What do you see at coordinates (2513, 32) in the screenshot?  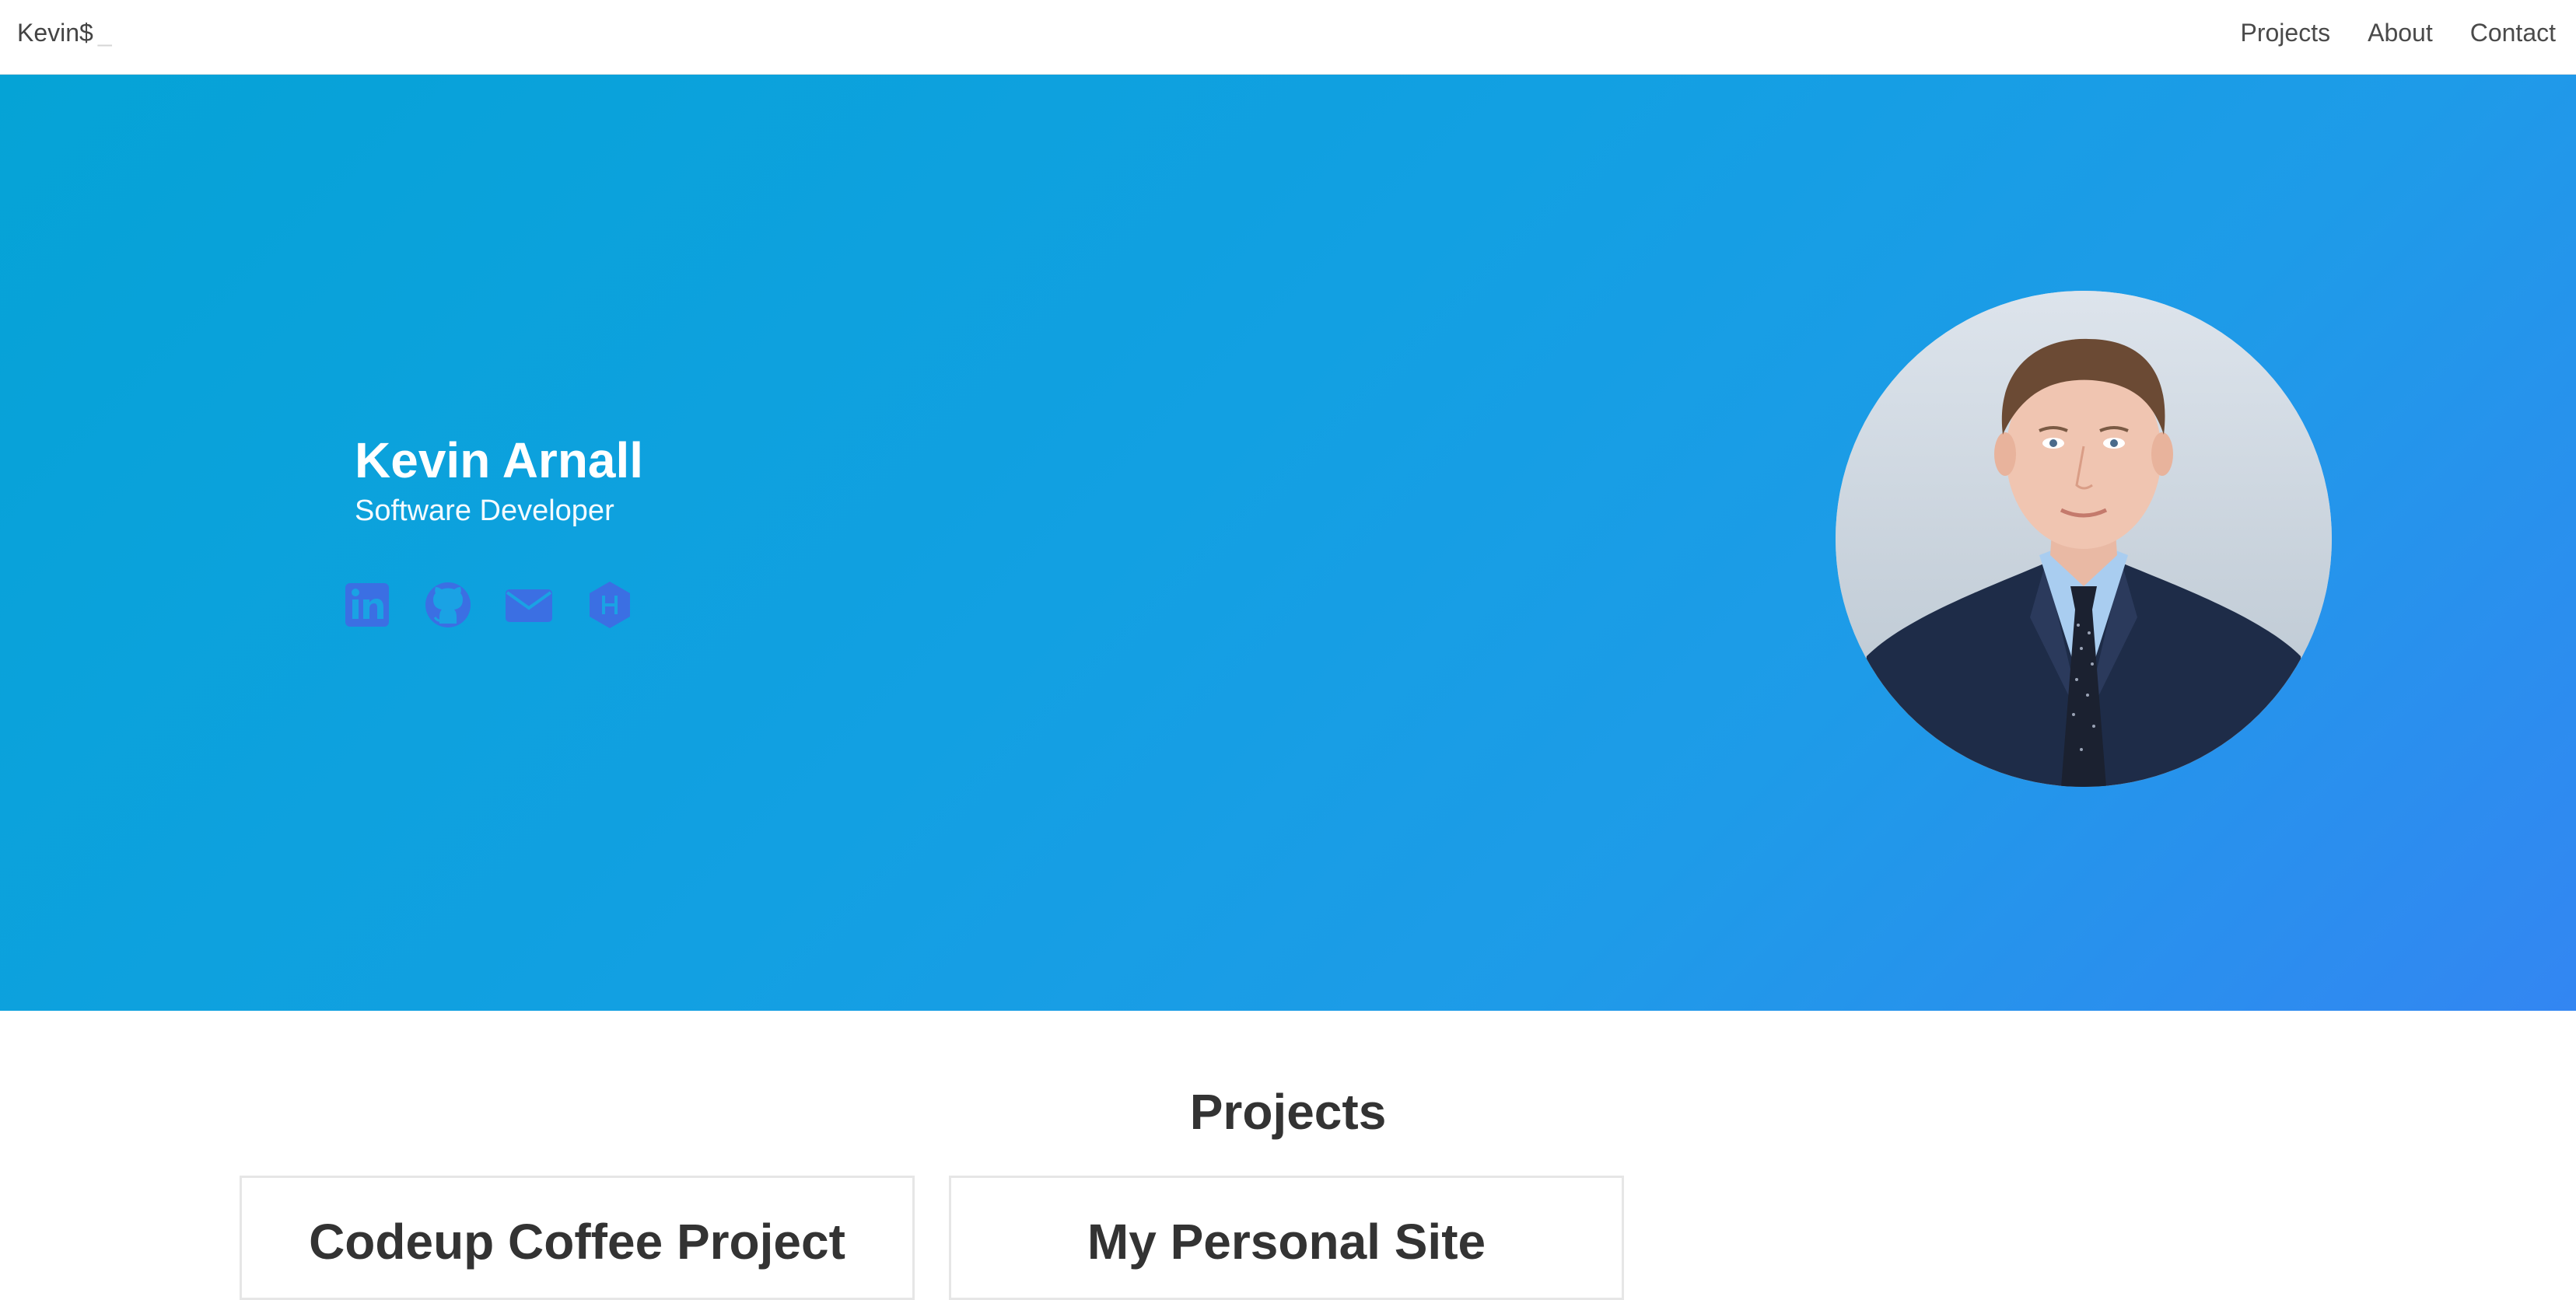 I see `nav-link-contact: Contact` at bounding box center [2513, 32].